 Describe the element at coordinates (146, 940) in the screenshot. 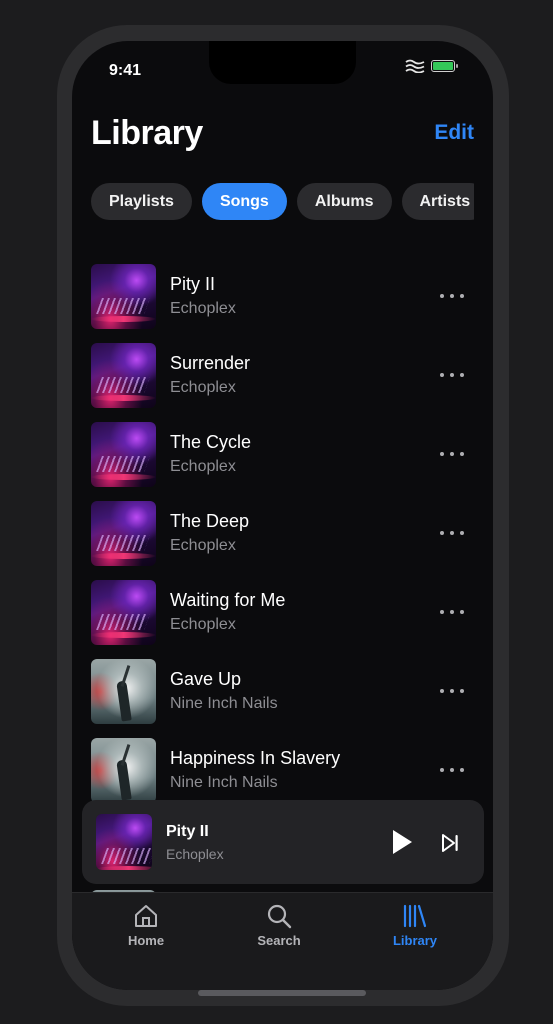

I see `tab-home-label: Home` at that location.